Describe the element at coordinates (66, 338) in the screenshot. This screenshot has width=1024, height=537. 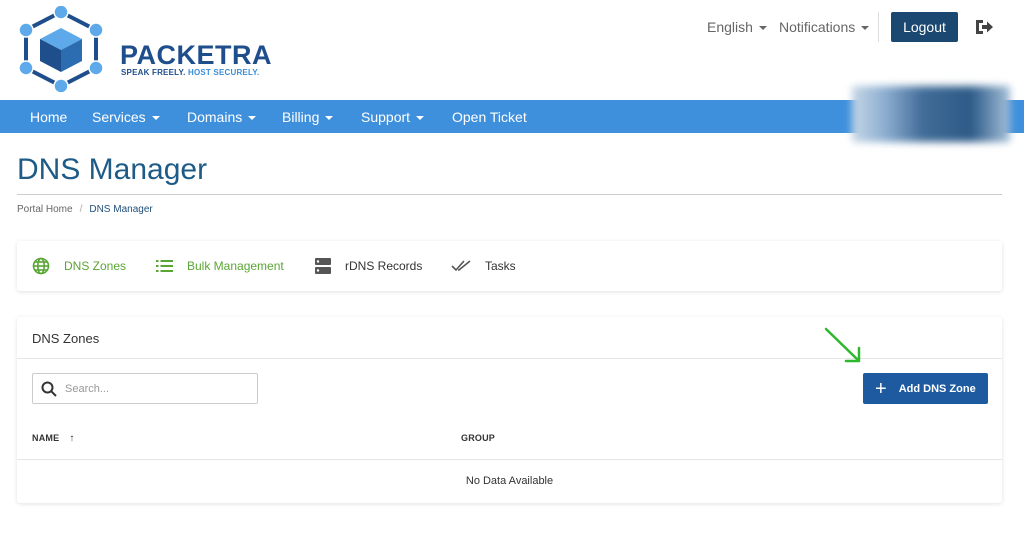
I see `panel-heading: DNS Zones` at that location.